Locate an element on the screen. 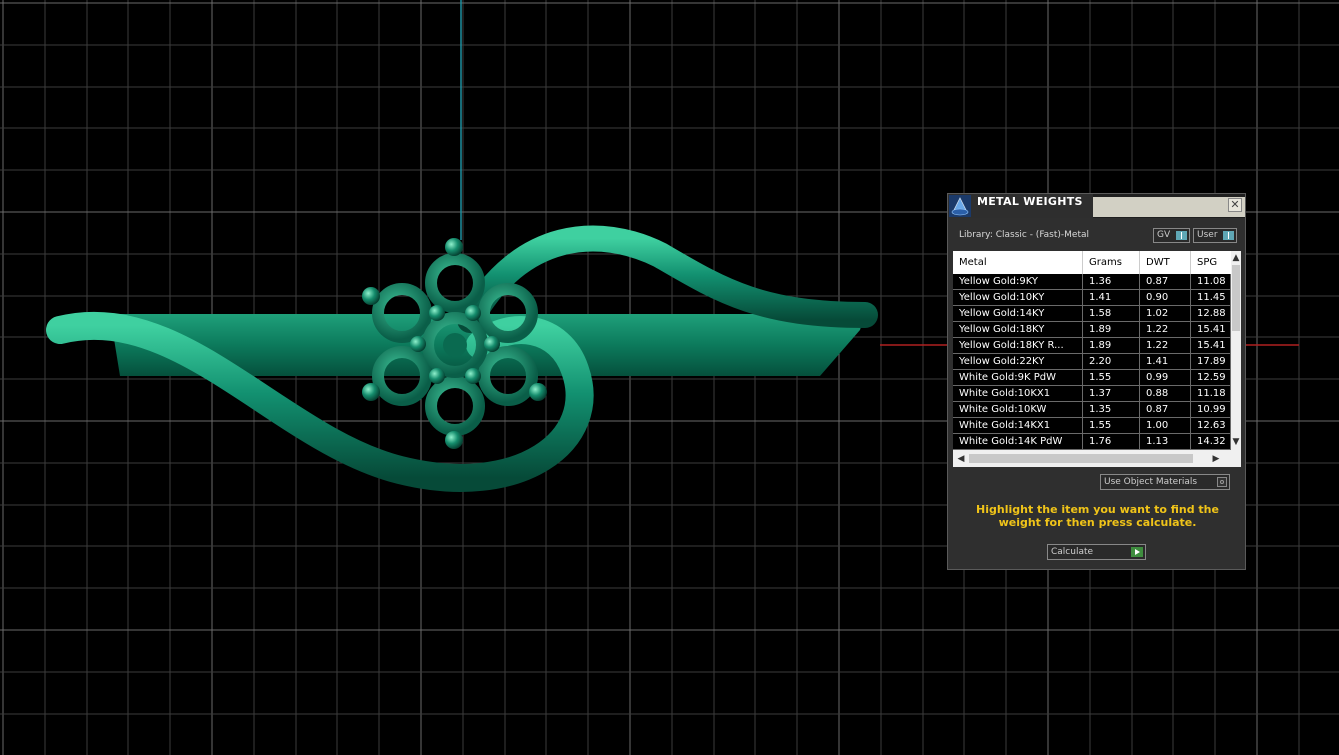 Image resolution: width=1339 pixels, height=755 pixels. cell-dwt: 1.13 is located at coordinates (1165, 441).